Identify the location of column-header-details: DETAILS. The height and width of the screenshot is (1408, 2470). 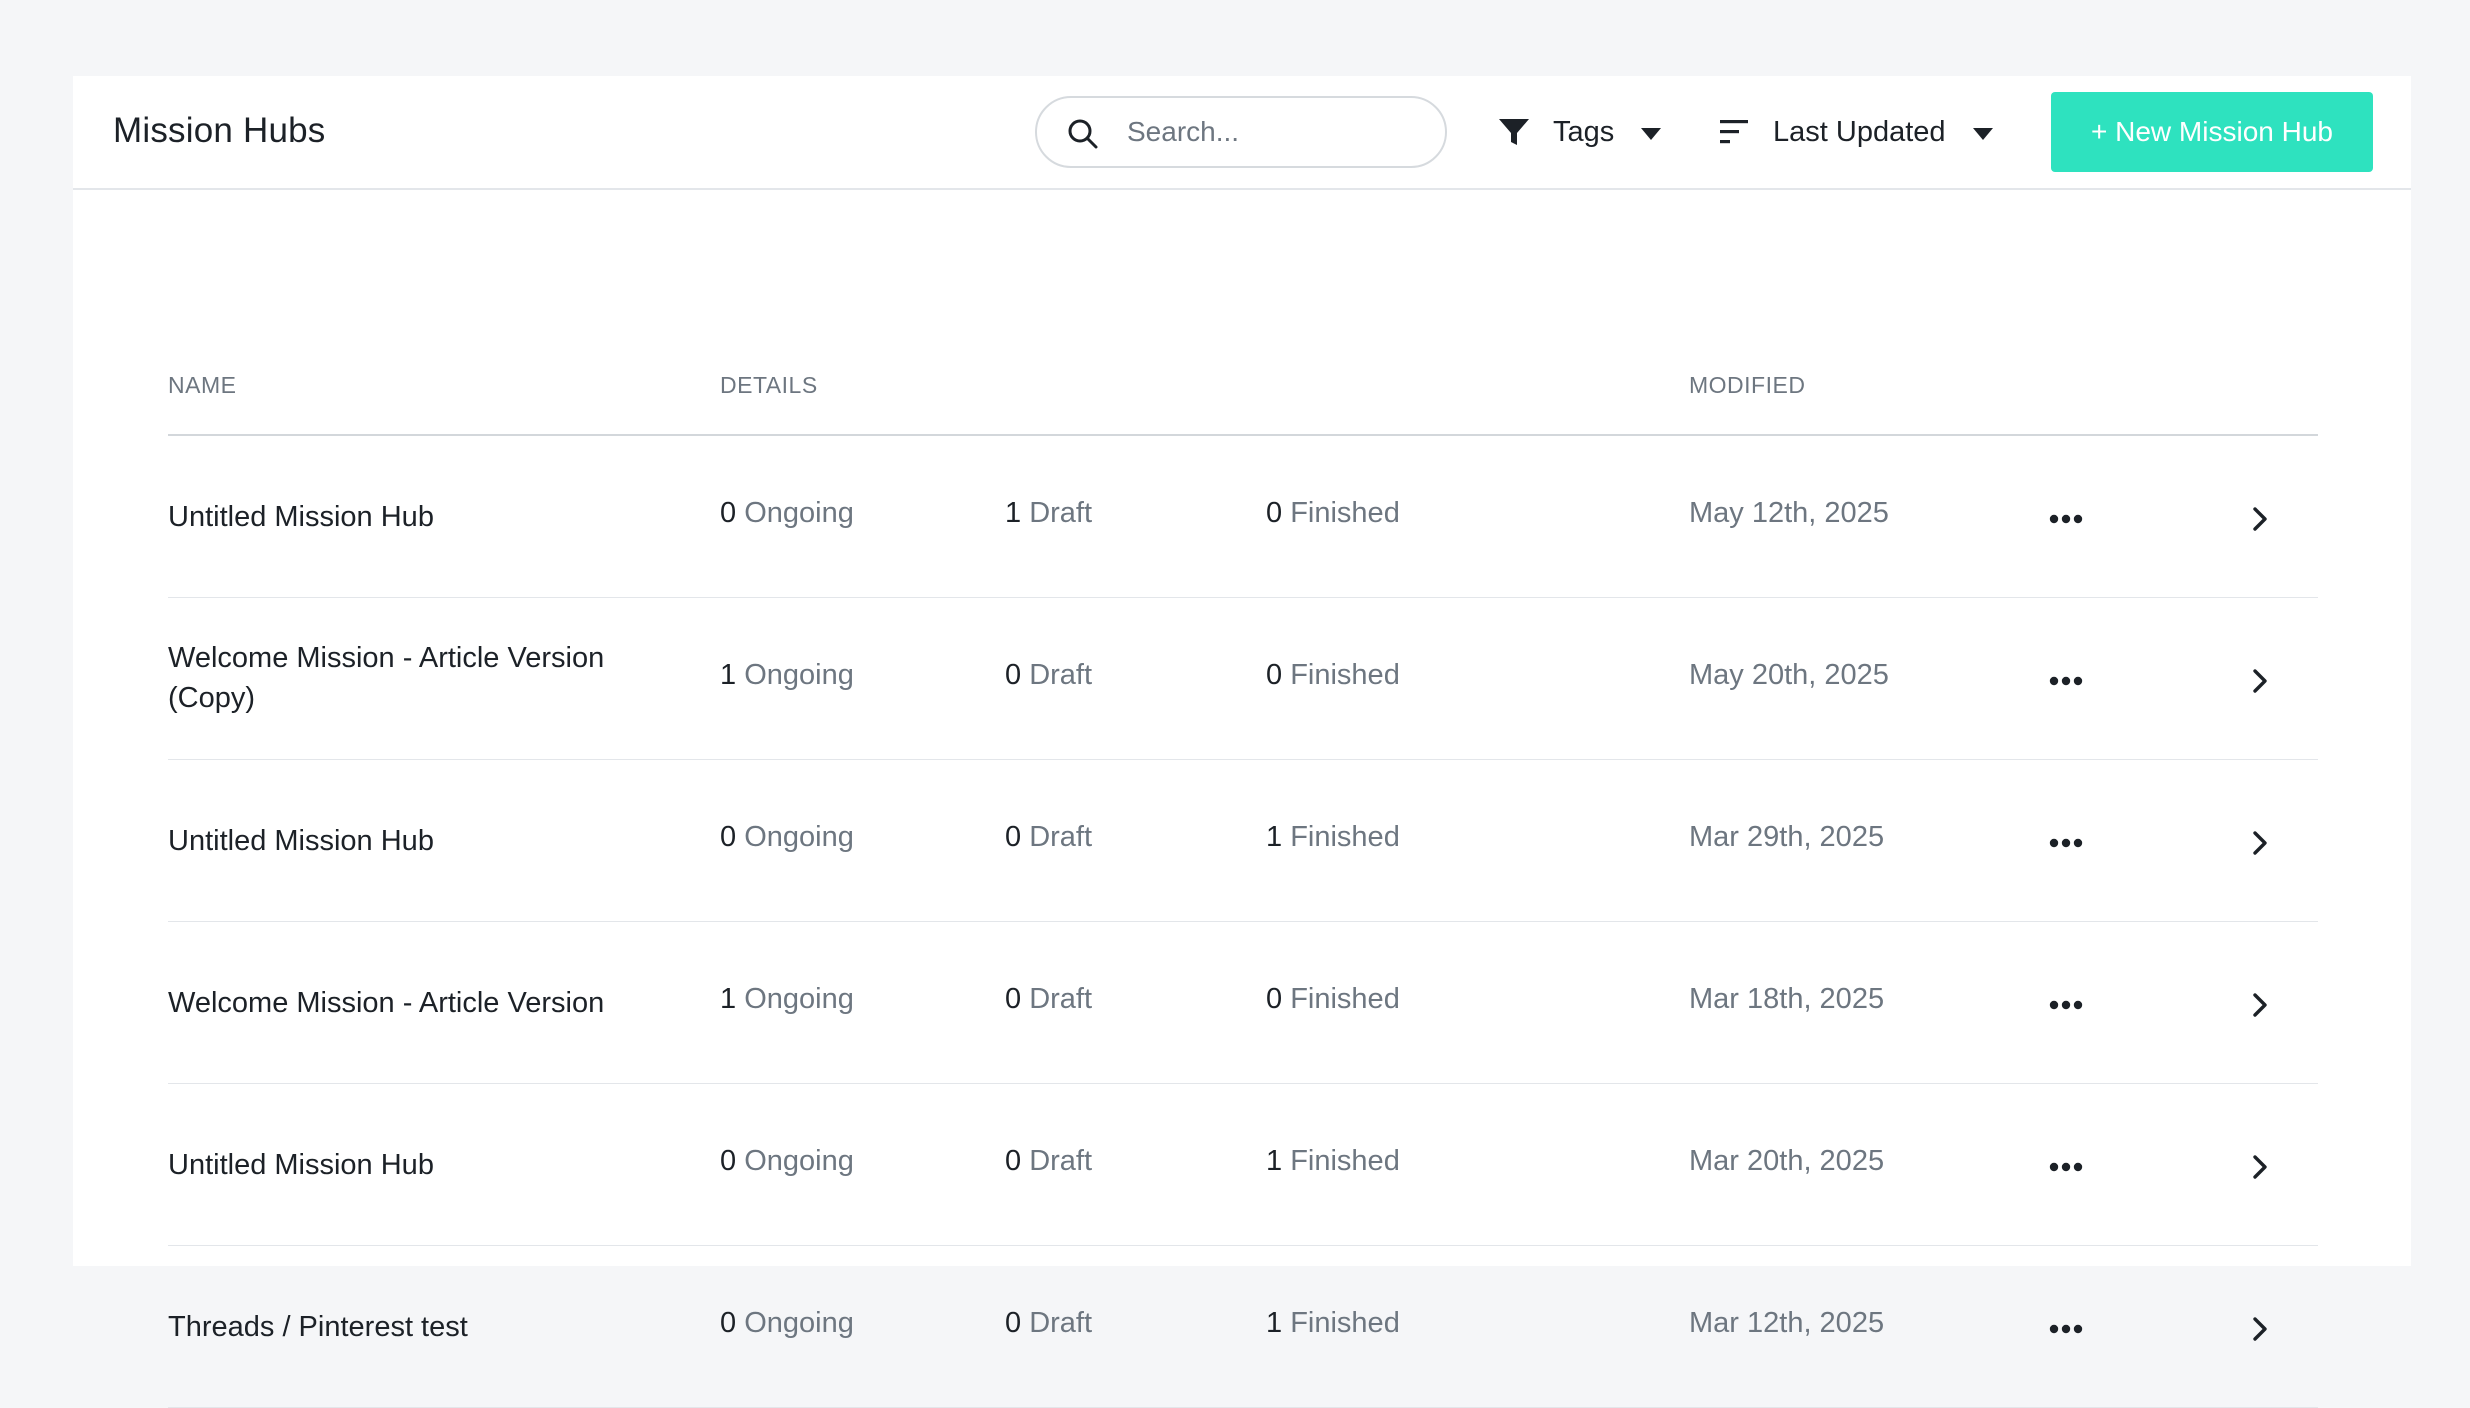
(769, 385).